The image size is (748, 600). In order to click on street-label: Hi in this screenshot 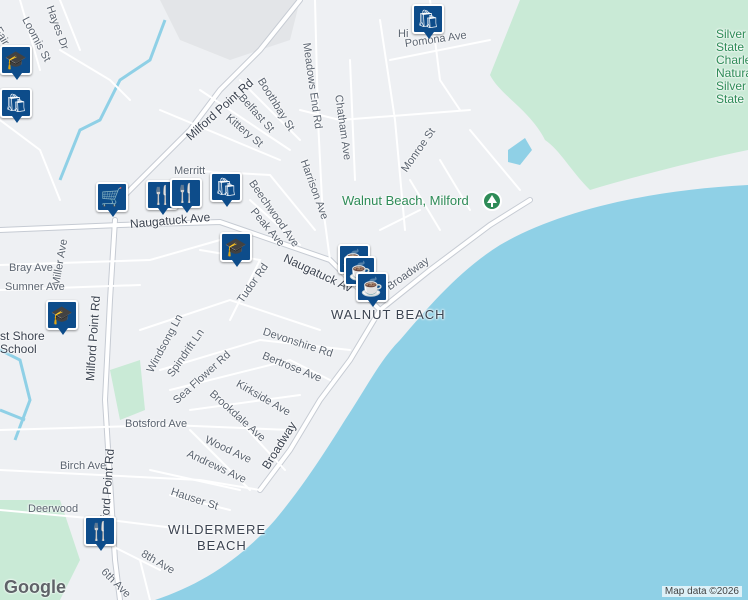, I will do `click(403, 34)`.